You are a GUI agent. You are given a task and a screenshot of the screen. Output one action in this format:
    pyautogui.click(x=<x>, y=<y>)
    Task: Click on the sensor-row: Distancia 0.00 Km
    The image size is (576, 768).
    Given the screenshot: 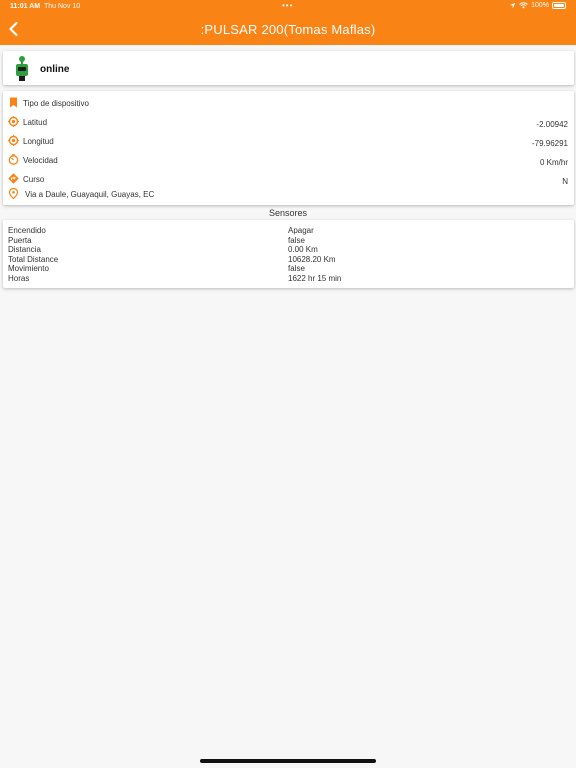 What is the action you would take?
    pyautogui.click(x=288, y=250)
    